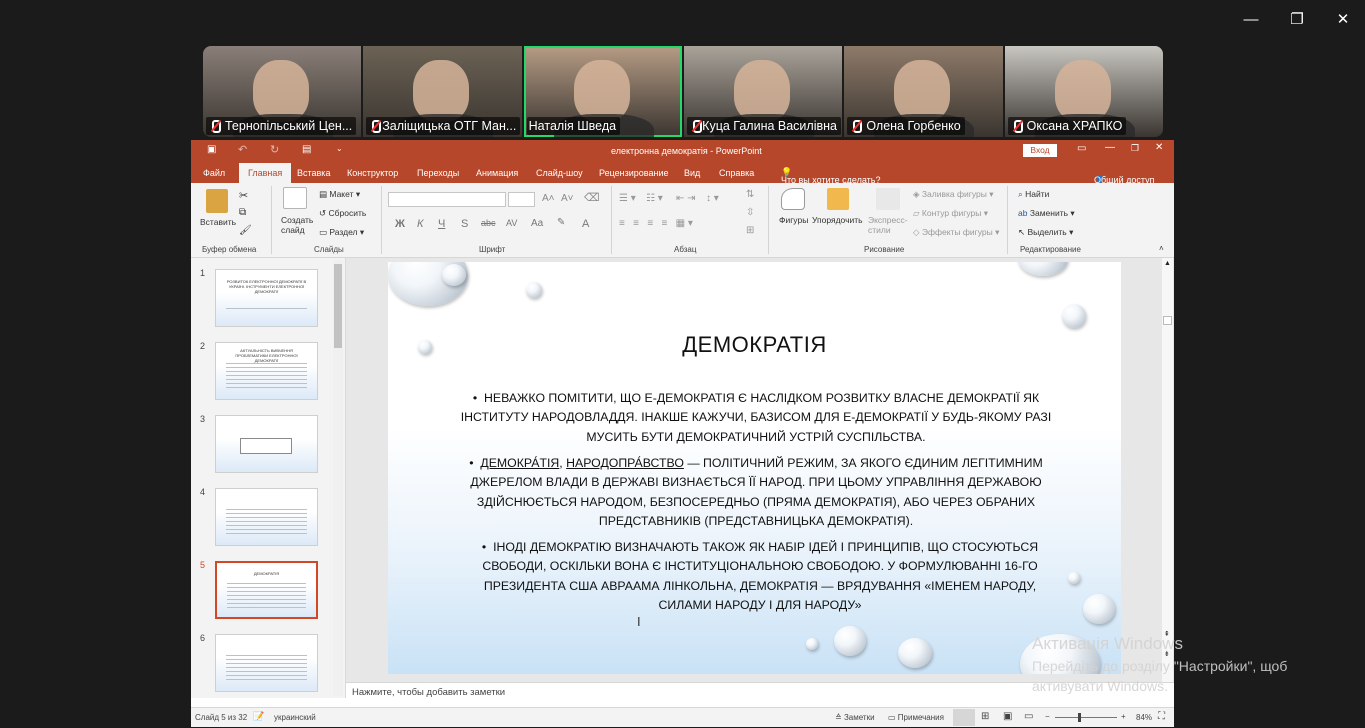  What do you see at coordinates (763, 91) in the screenshot?
I see `video-tile: Куца Галина Василівна` at bounding box center [763, 91].